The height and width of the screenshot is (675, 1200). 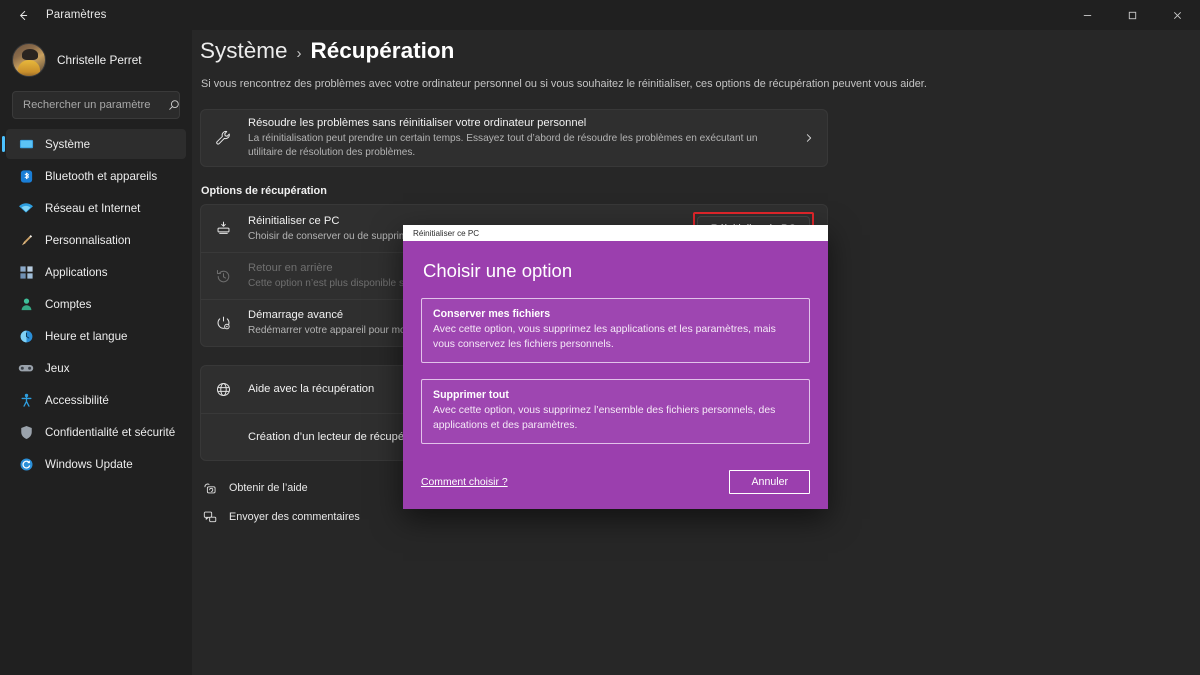 What do you see at coordinates (94, 144) in the screenshot?
I see `sidebar-item-systeme: Système` at bounding box center [94, 144].